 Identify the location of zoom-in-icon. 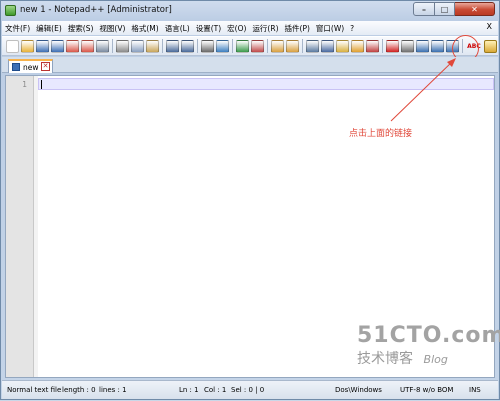
(242, 46).